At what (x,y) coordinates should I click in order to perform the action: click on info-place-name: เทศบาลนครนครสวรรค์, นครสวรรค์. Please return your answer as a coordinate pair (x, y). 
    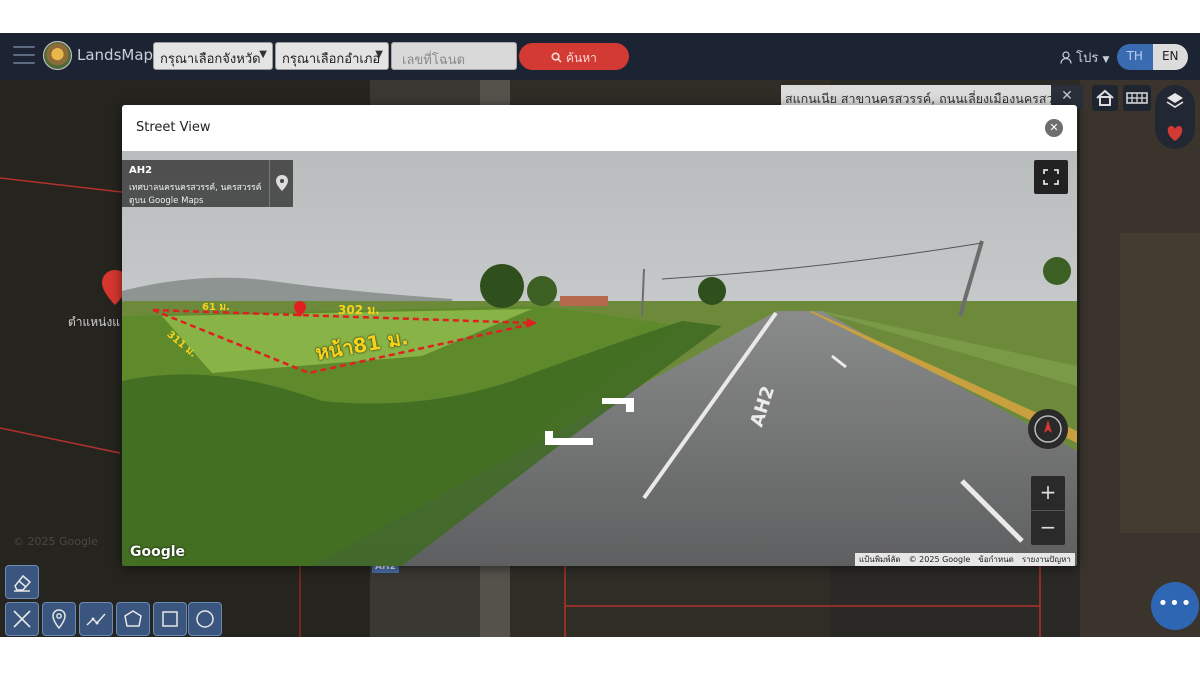
    Looking at the image, I should click on (195, 188).